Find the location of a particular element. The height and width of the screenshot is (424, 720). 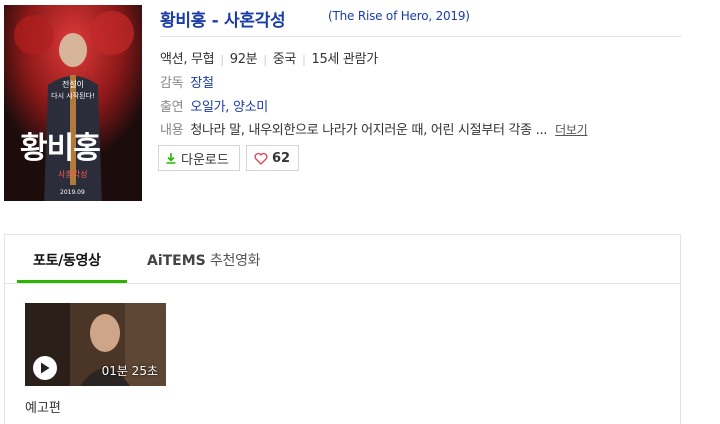

synopsis-label: 내용 is located at coordinates (172, 130).